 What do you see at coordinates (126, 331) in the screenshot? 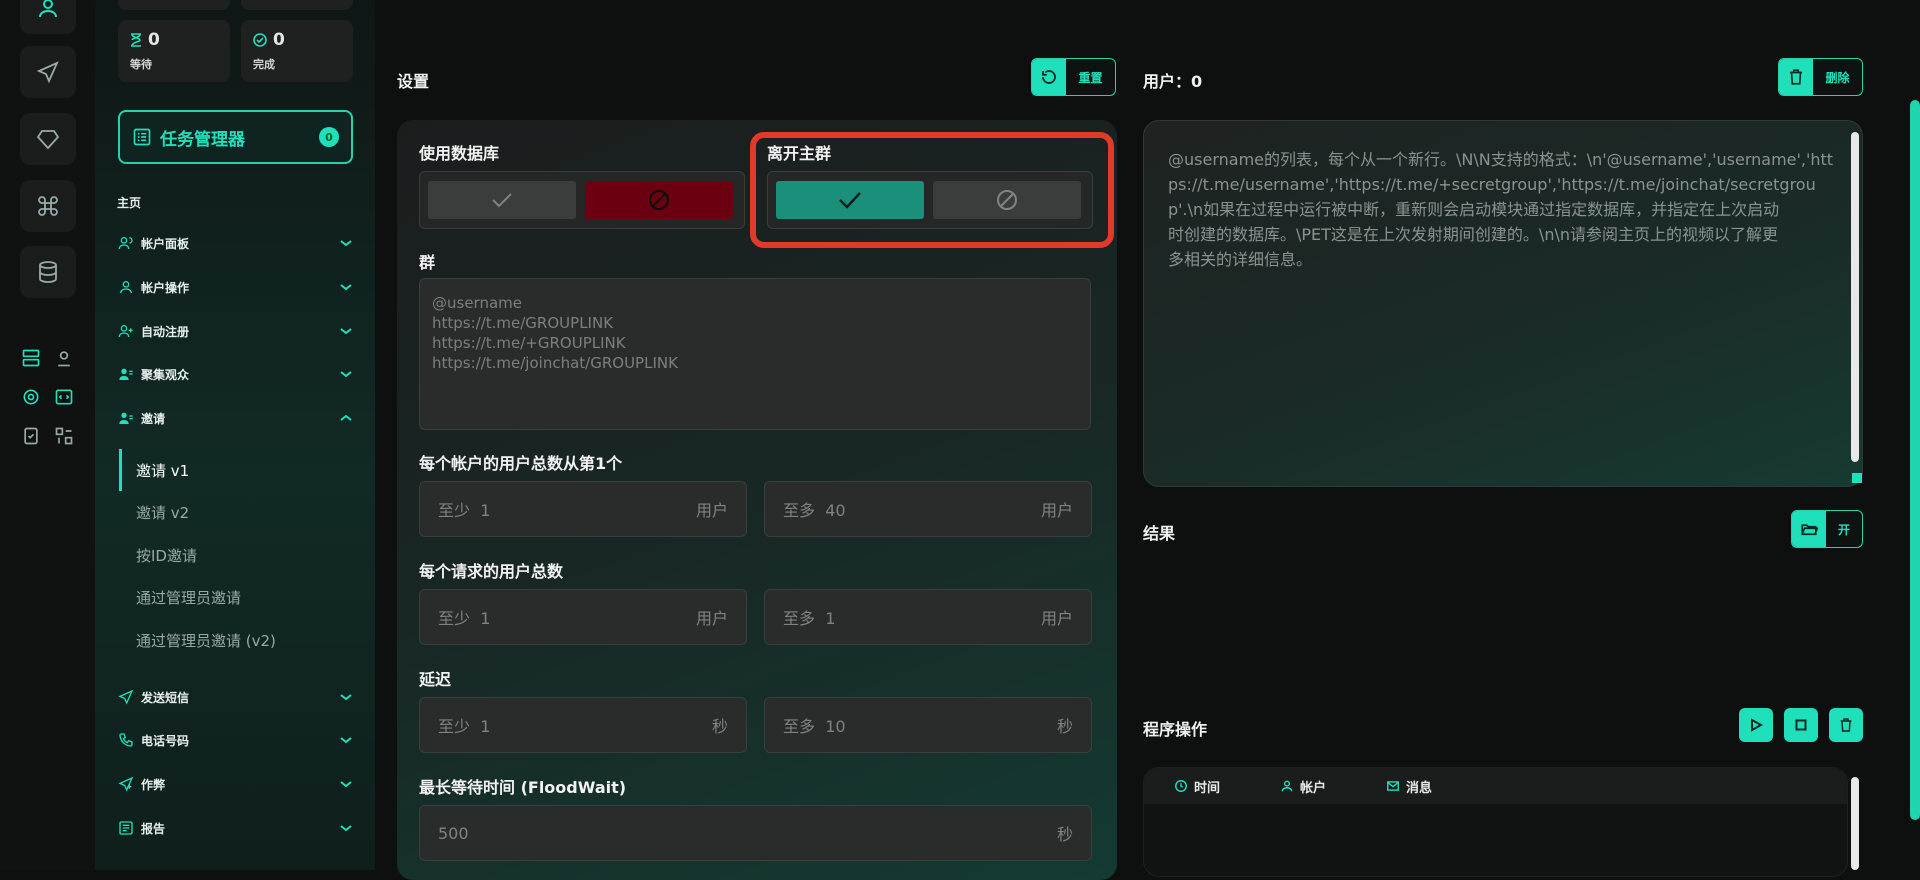
I see `user-plus-icon` at bounding box center [126, 331].